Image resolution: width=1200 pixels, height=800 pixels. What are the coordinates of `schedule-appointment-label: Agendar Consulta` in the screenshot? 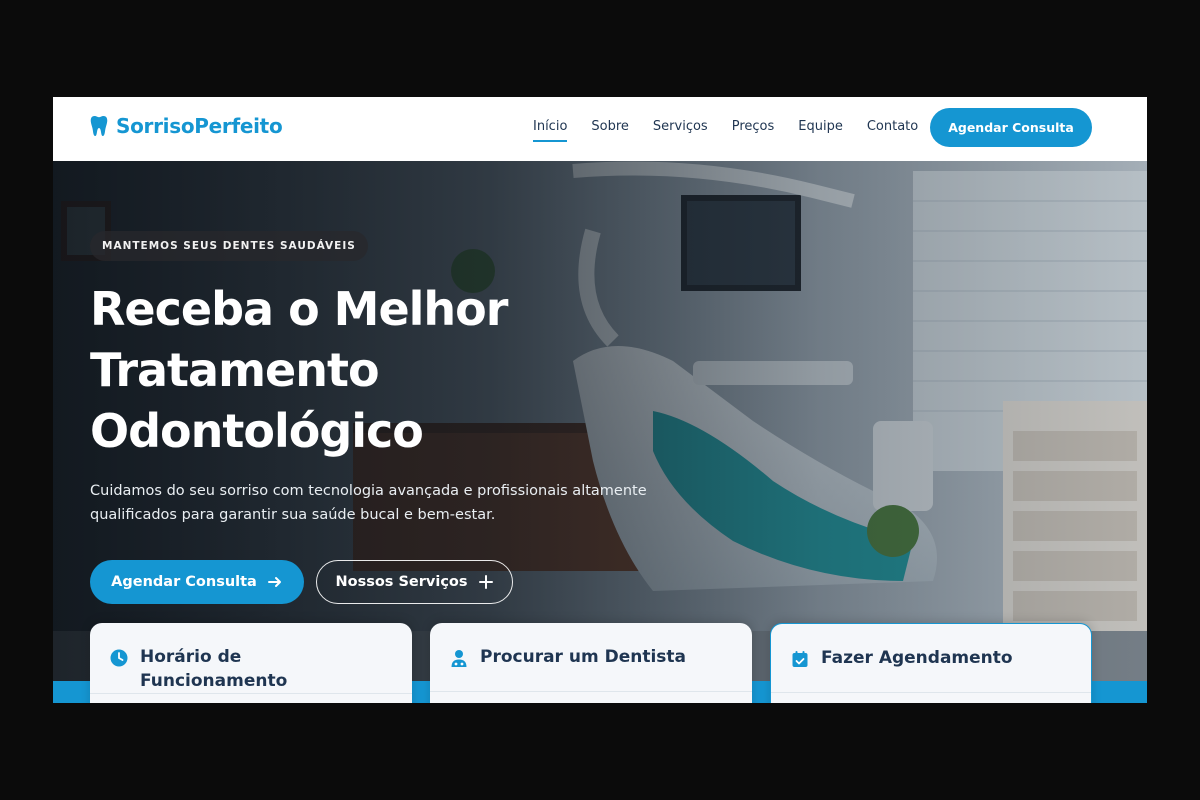 It's located at (184, 582).